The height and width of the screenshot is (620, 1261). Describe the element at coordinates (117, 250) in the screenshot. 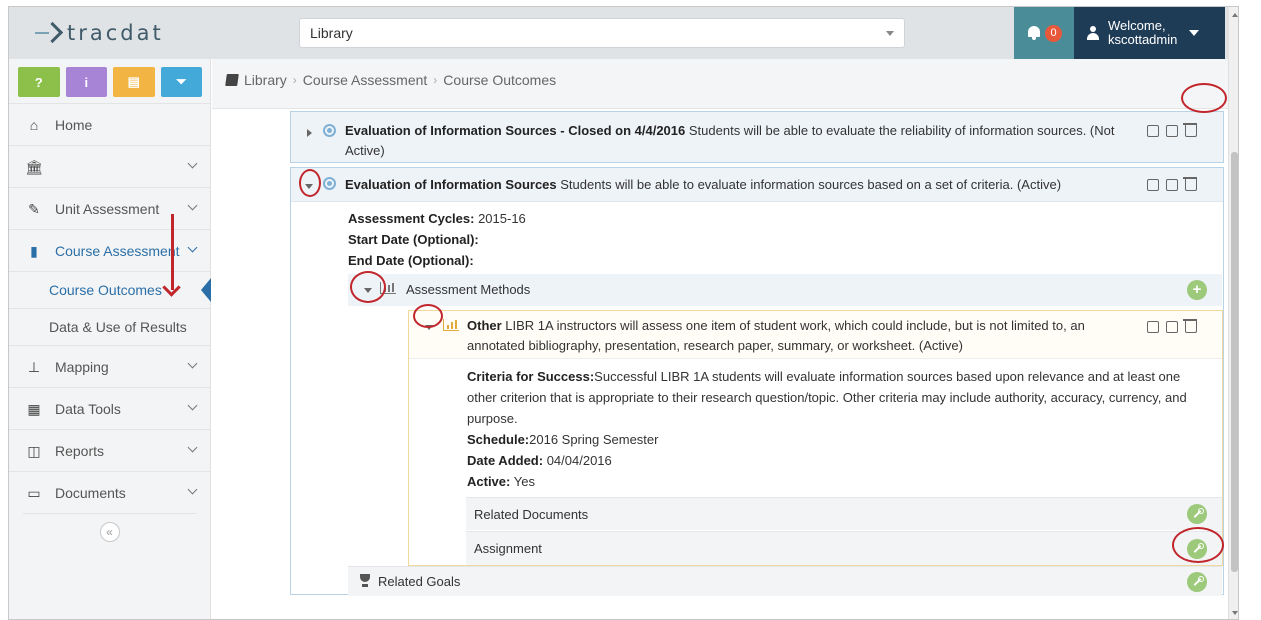

I see `sidebar-item-label: Course Assessment` at that location.